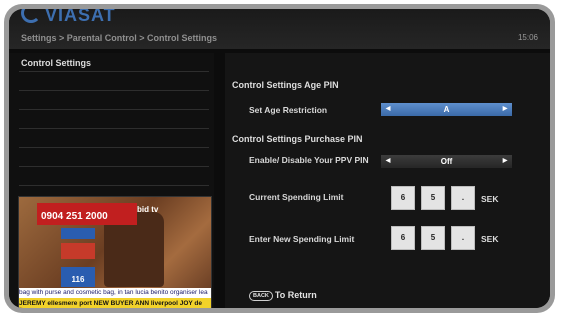  Describe the element at coordinates (148, 209) in the screenshot. I see `preview-channel-logo: bid tv` at that location.